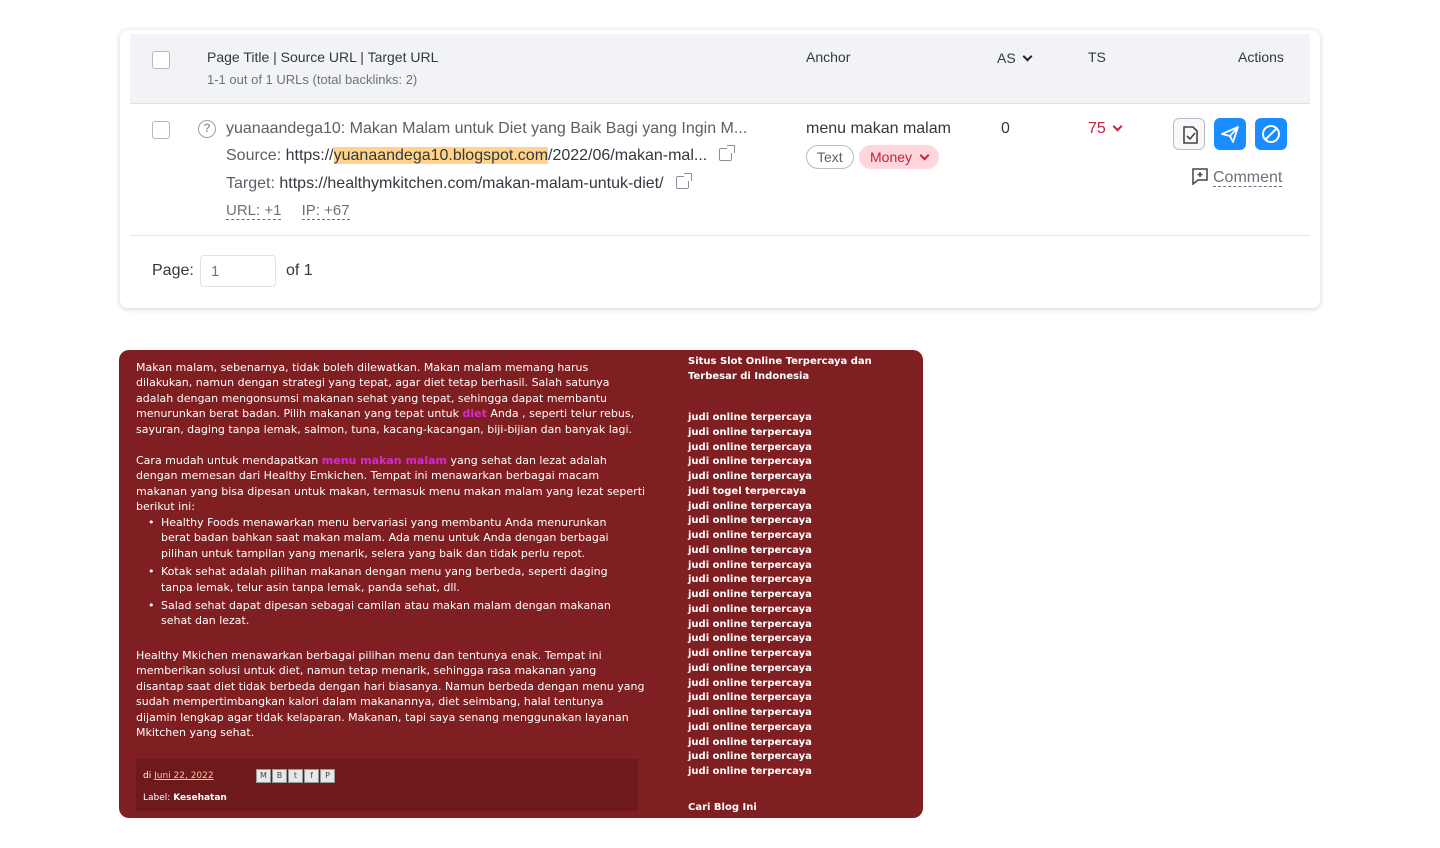  Describe the element at coordinates (878, 128) in the screenshot. I see `anchor-text: menu makan malam` at that location.